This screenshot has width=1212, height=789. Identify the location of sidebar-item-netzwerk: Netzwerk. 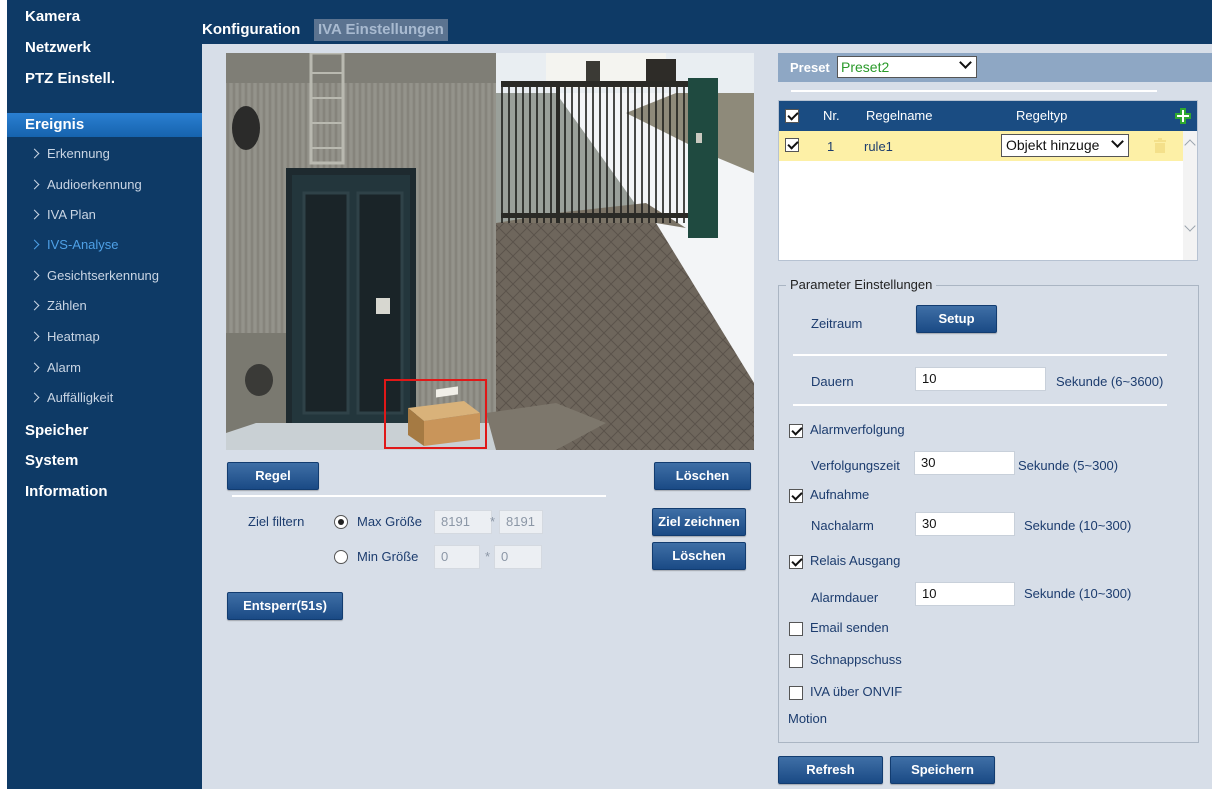
(104, 48).